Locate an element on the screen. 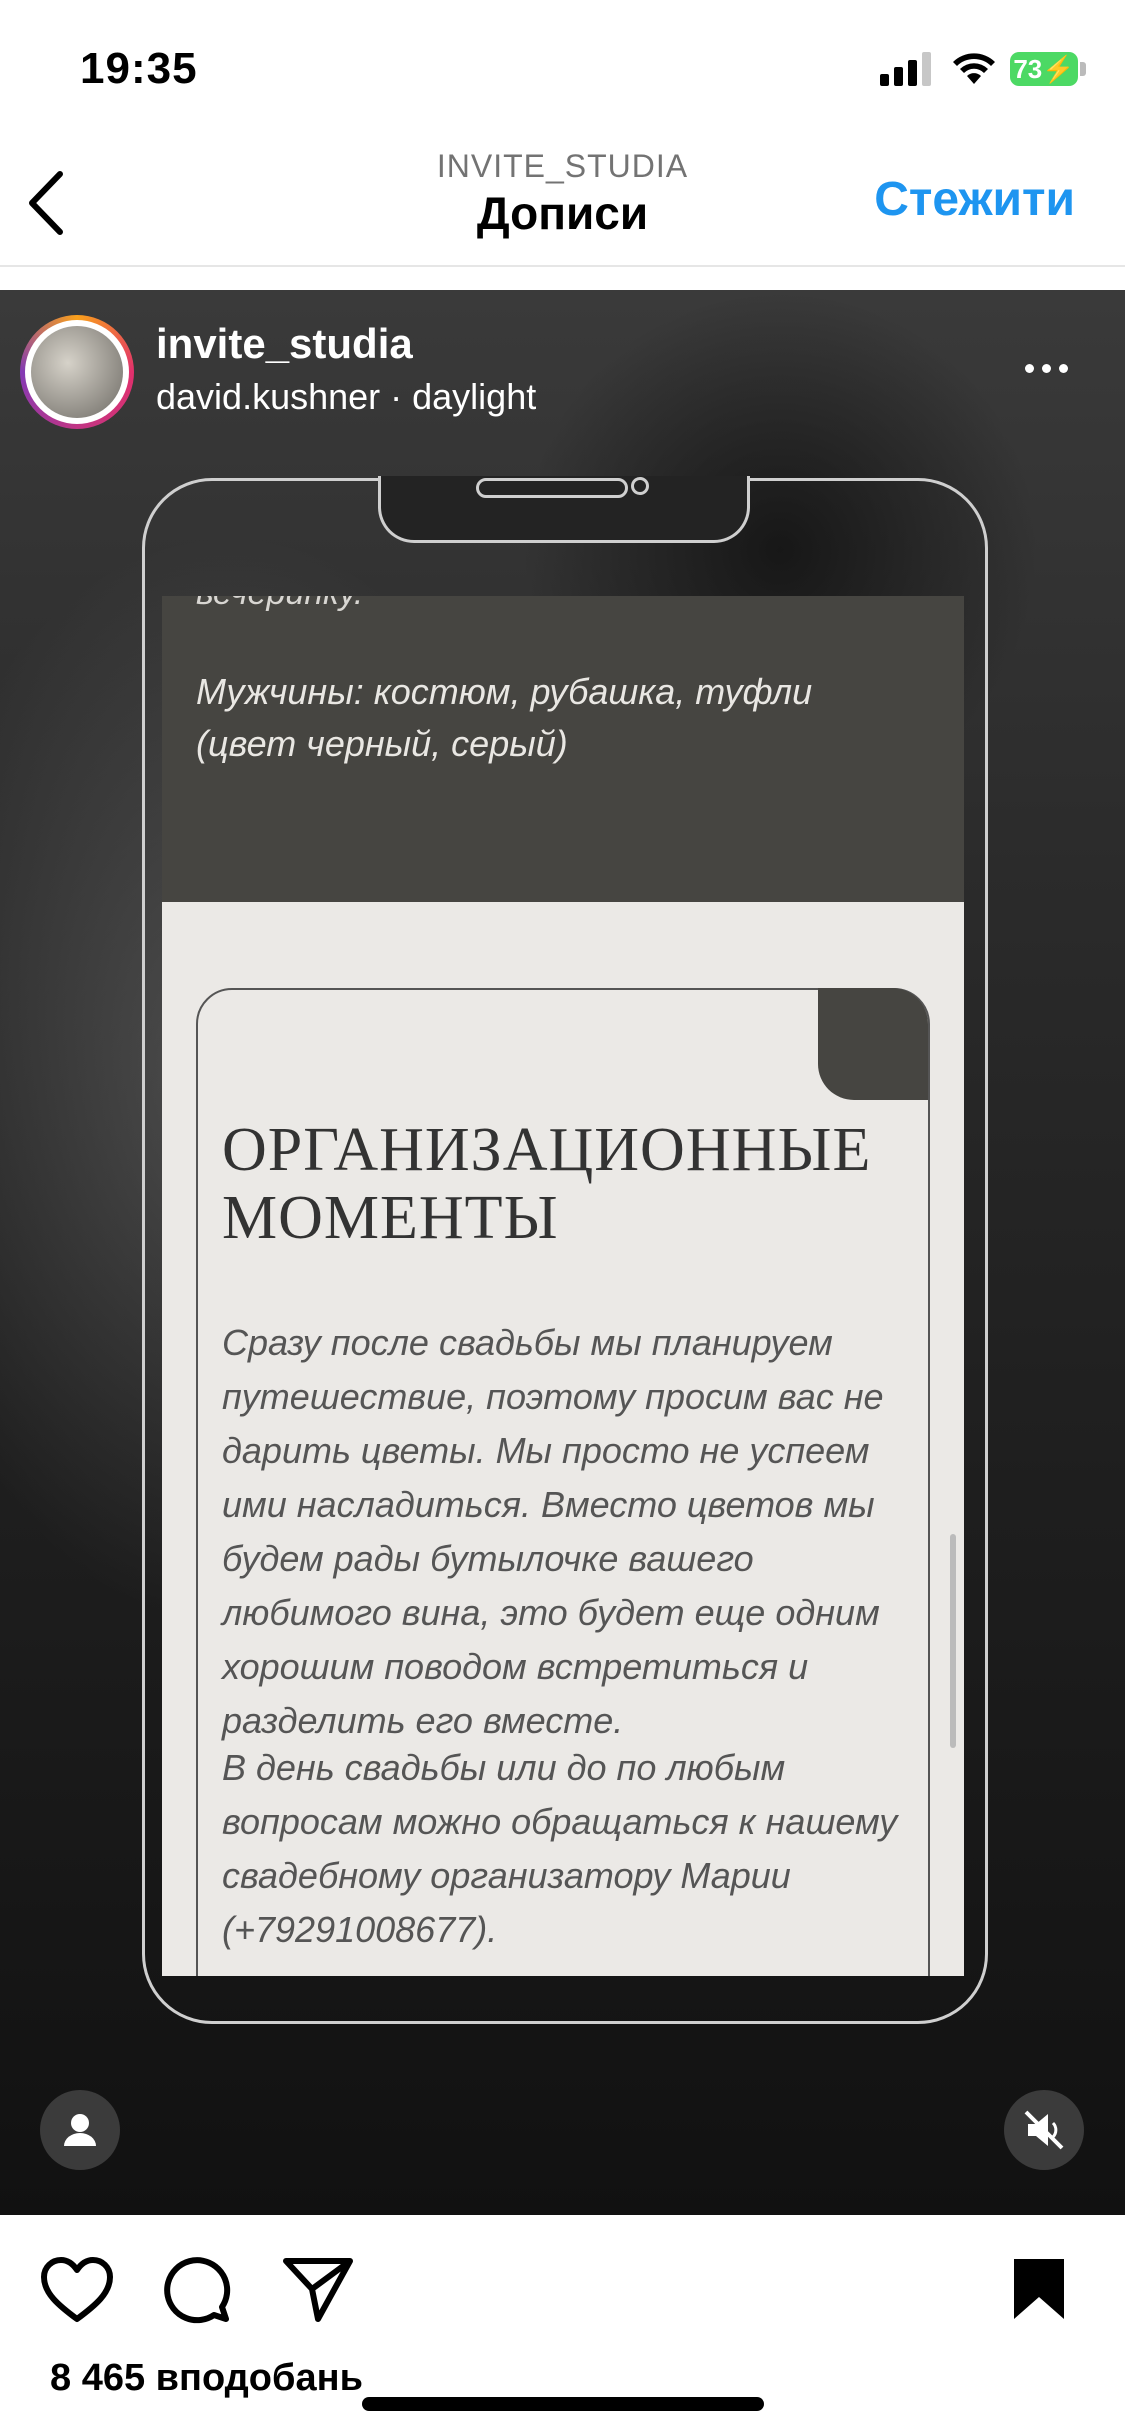 This screenshot has height=2436, width=1125. wifi-icon is located at coordinates (974, 68).